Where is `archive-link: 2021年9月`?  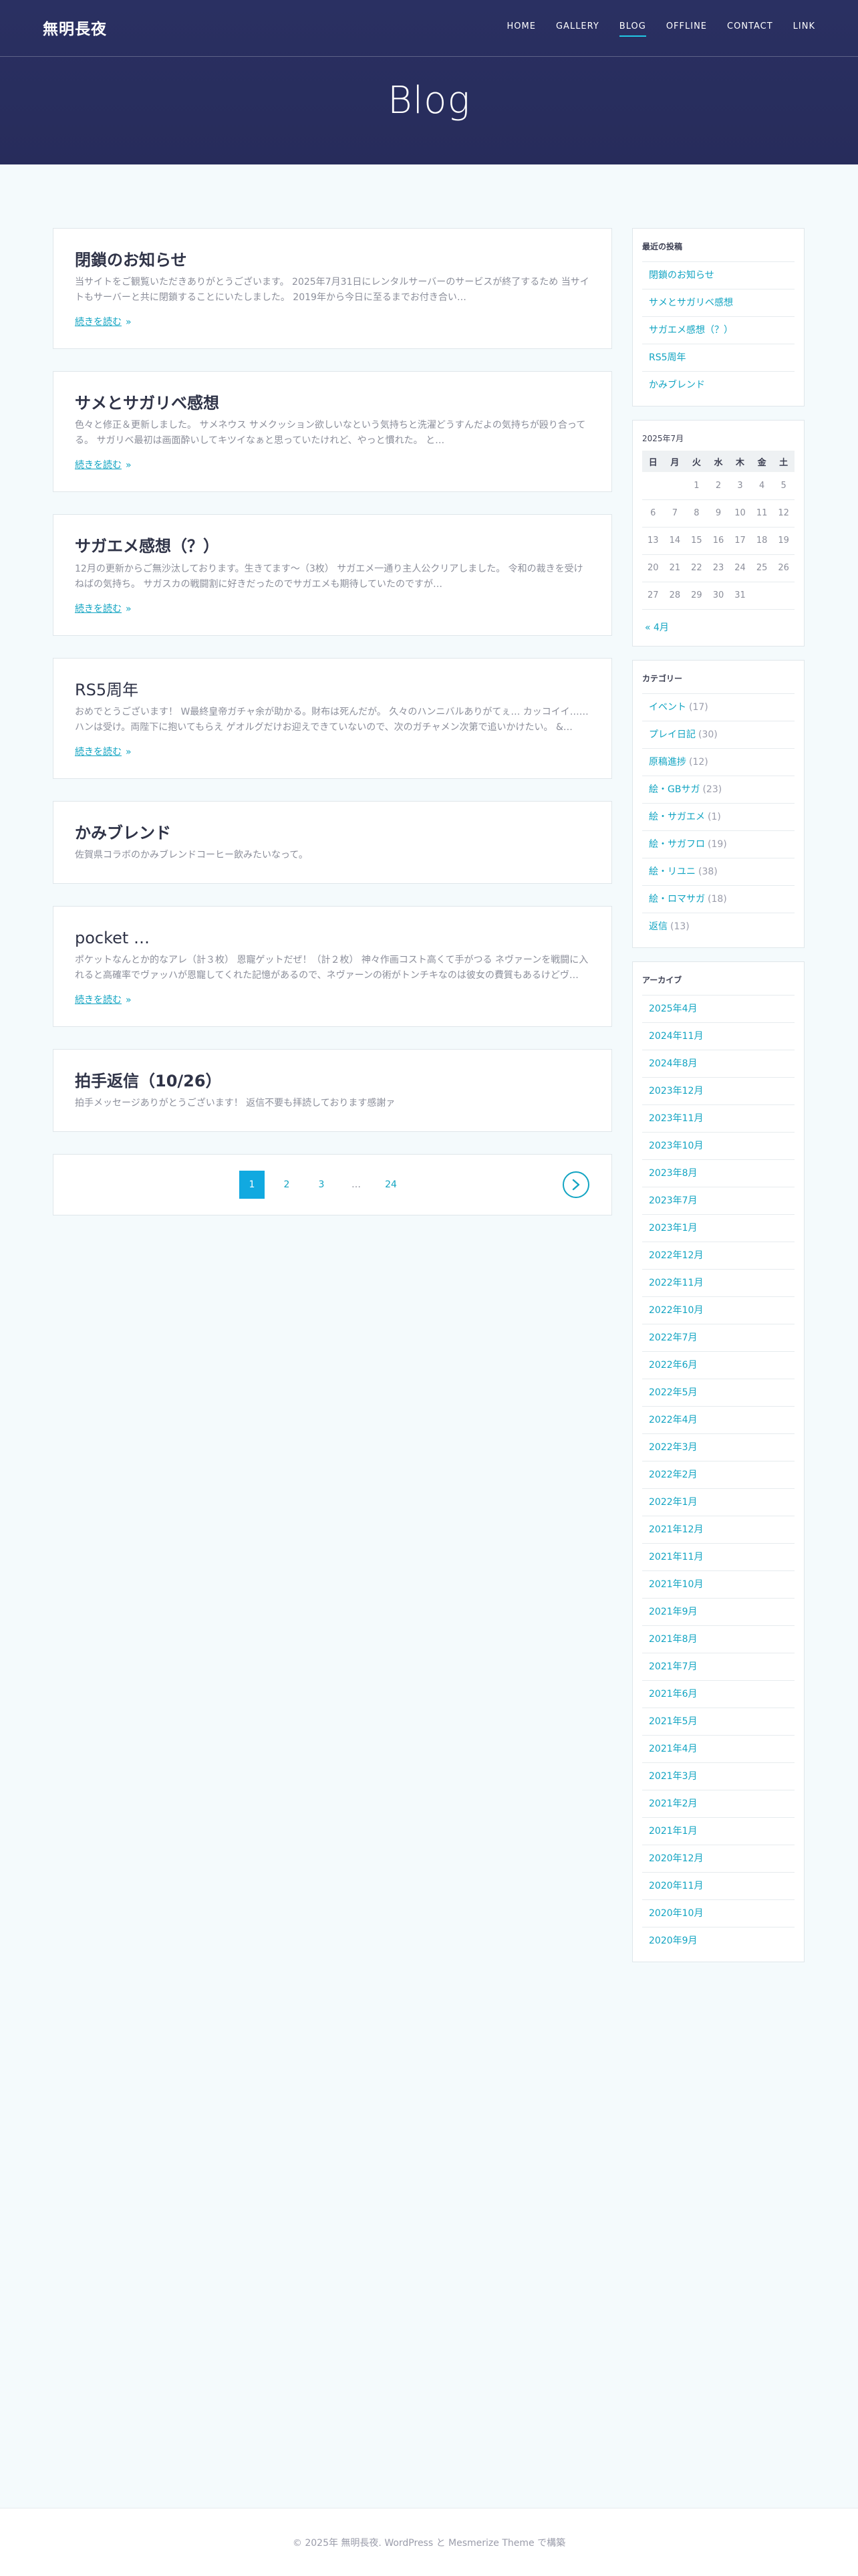 archive-link: 2021年9月 is located at coordinates (673, 1612).